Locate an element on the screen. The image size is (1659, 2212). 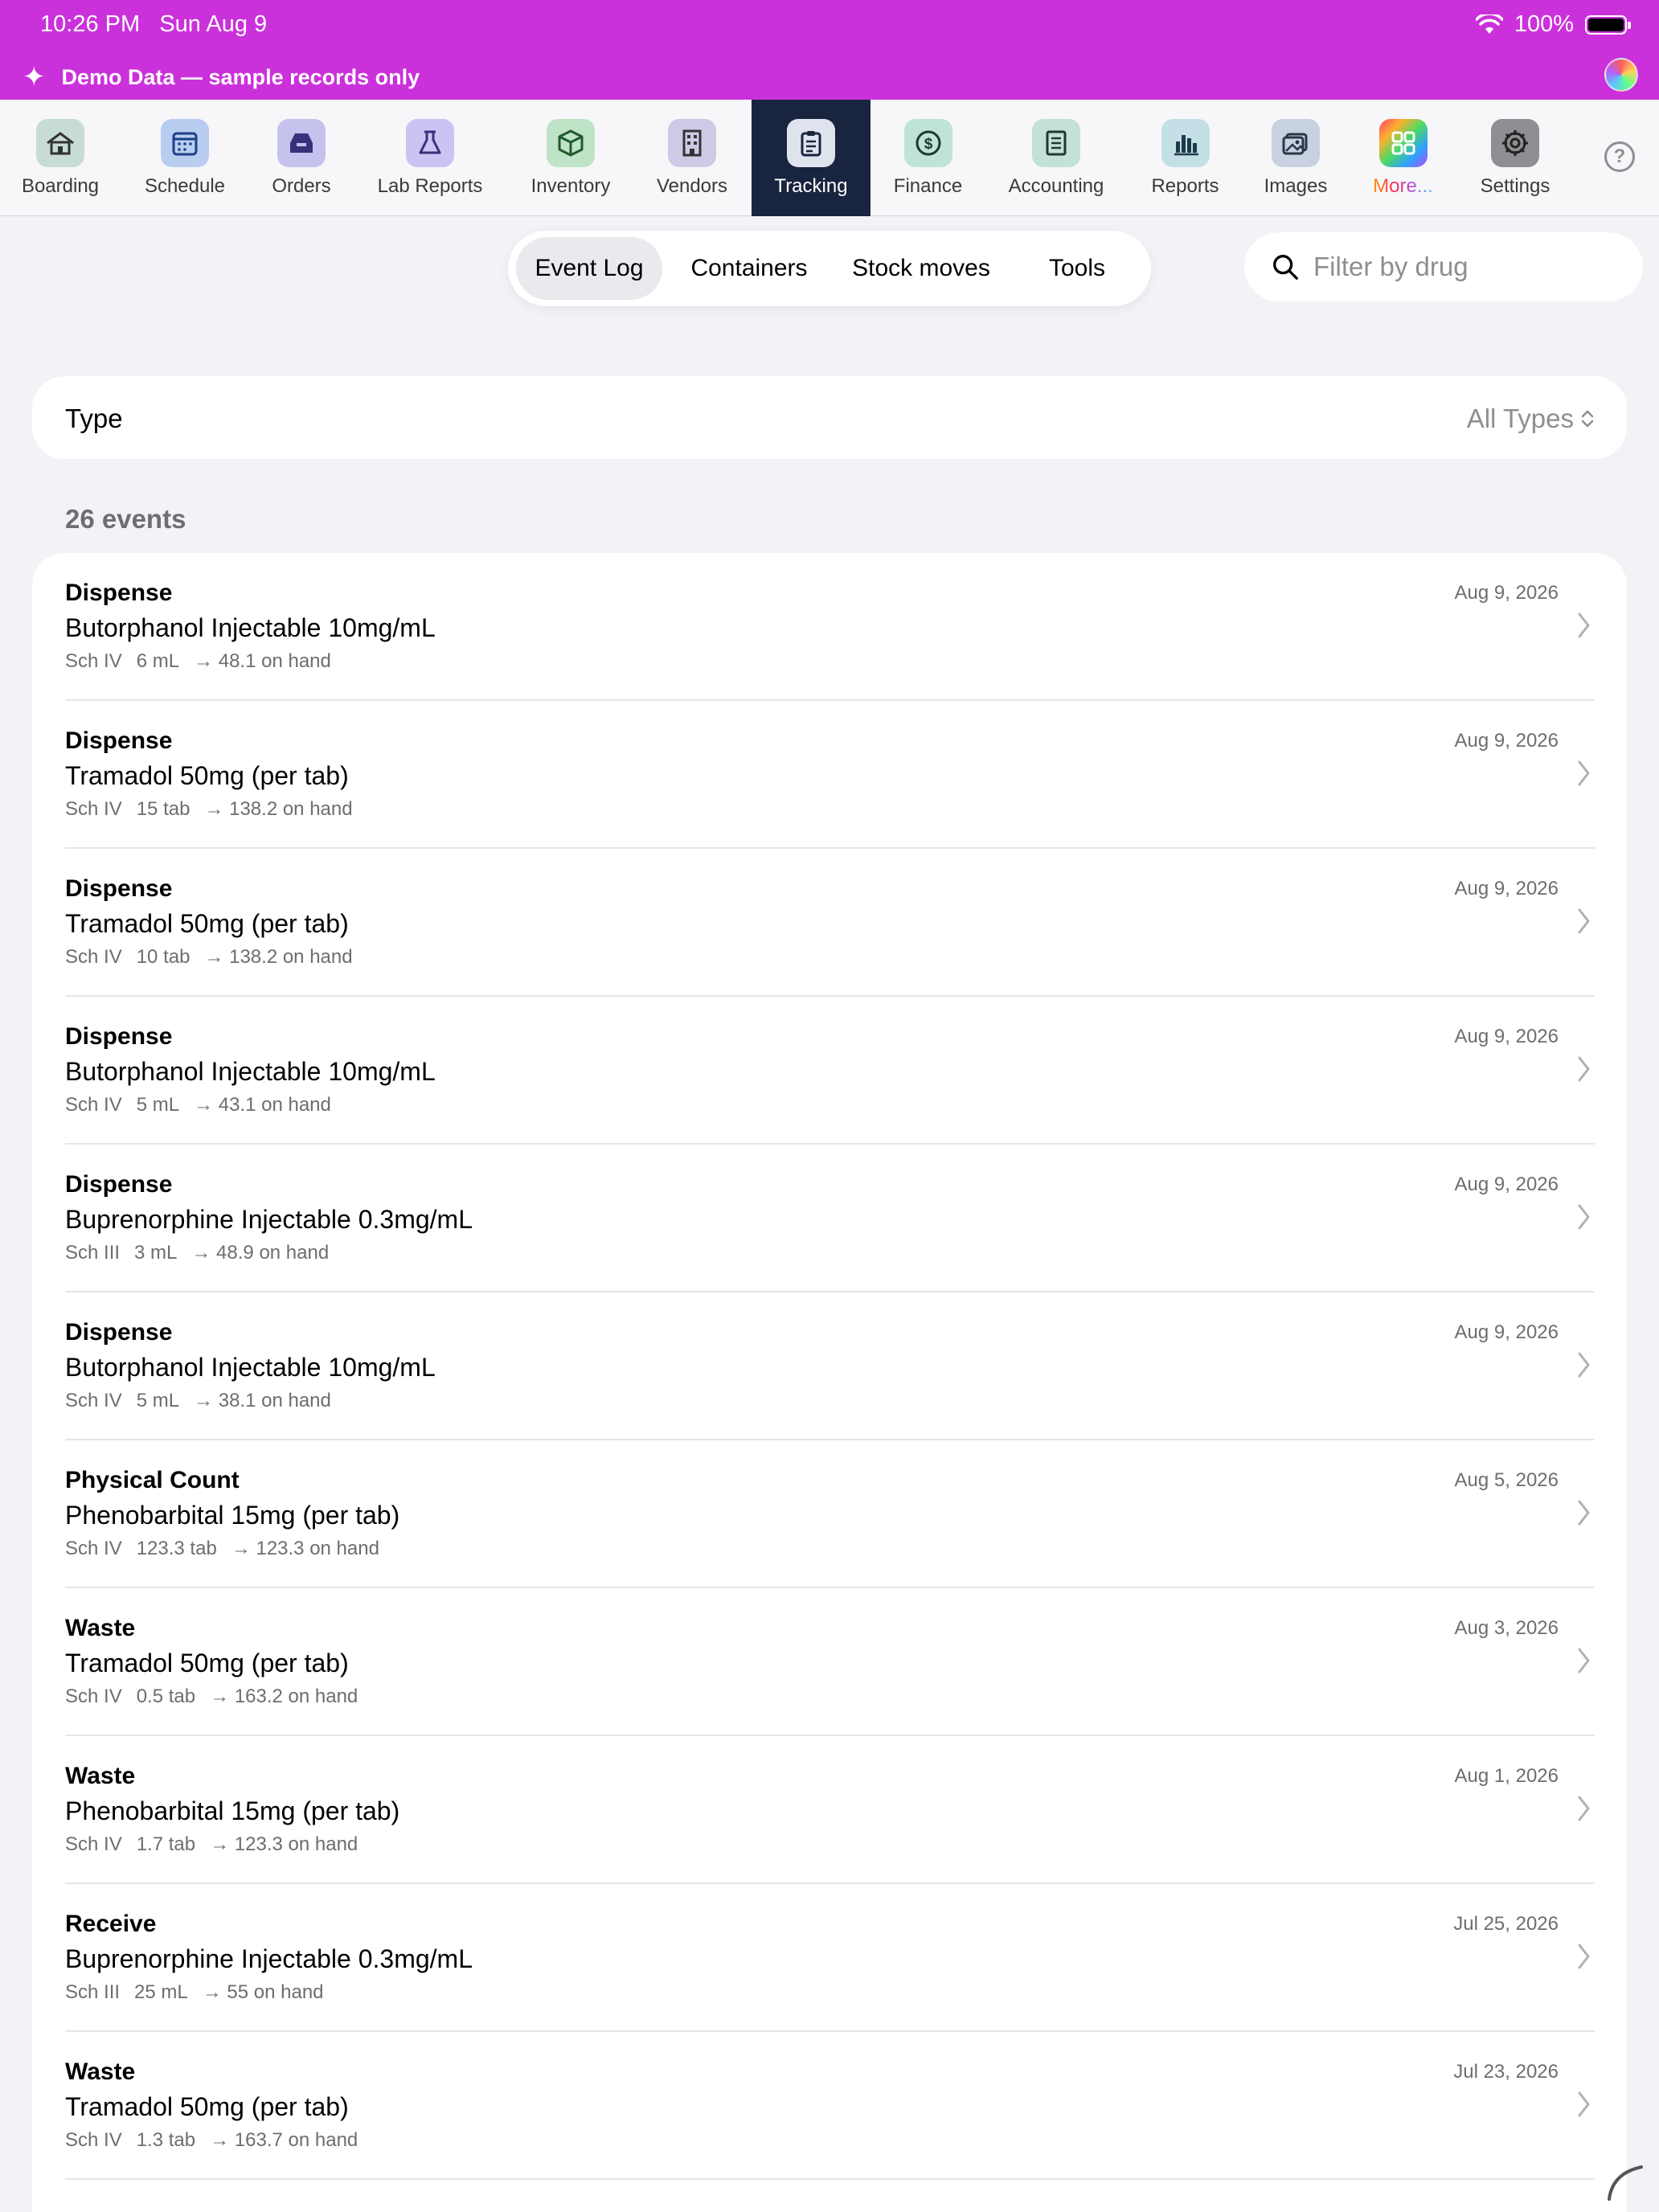
event-meta: Sch III 3 mL → 48.9 on hand is located at coordinates (197, 1253).